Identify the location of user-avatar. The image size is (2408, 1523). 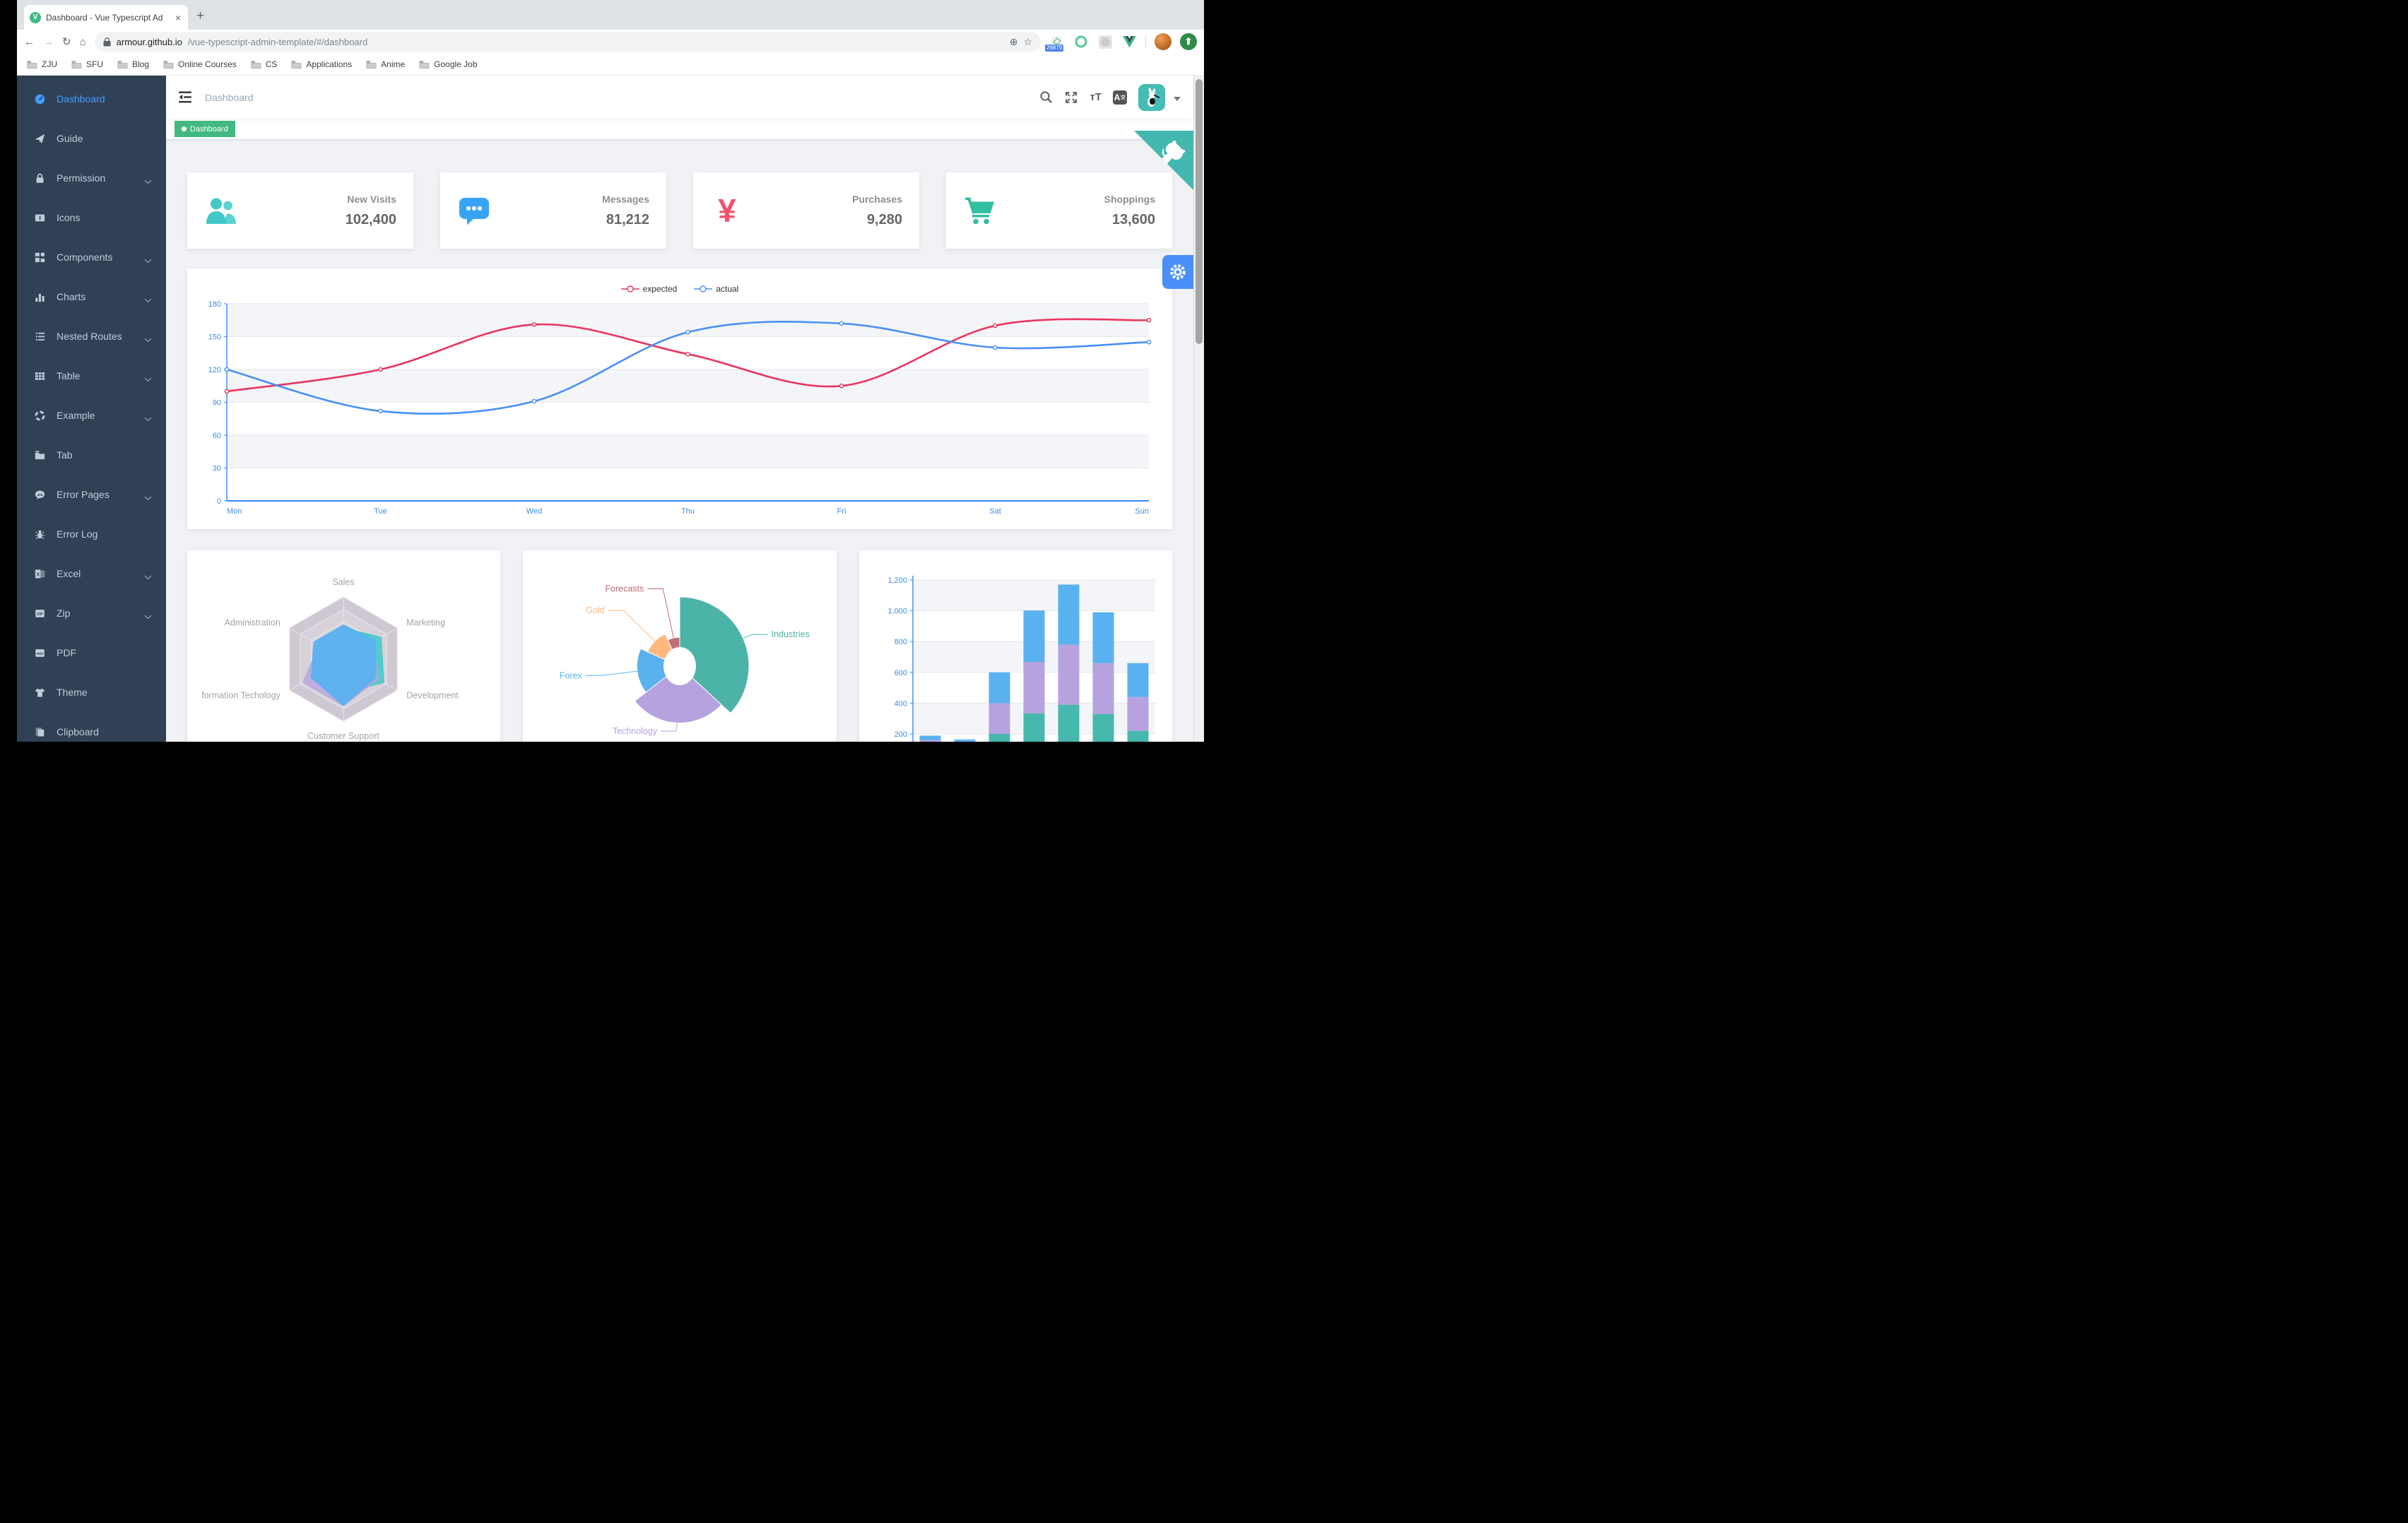
(1151, 97).